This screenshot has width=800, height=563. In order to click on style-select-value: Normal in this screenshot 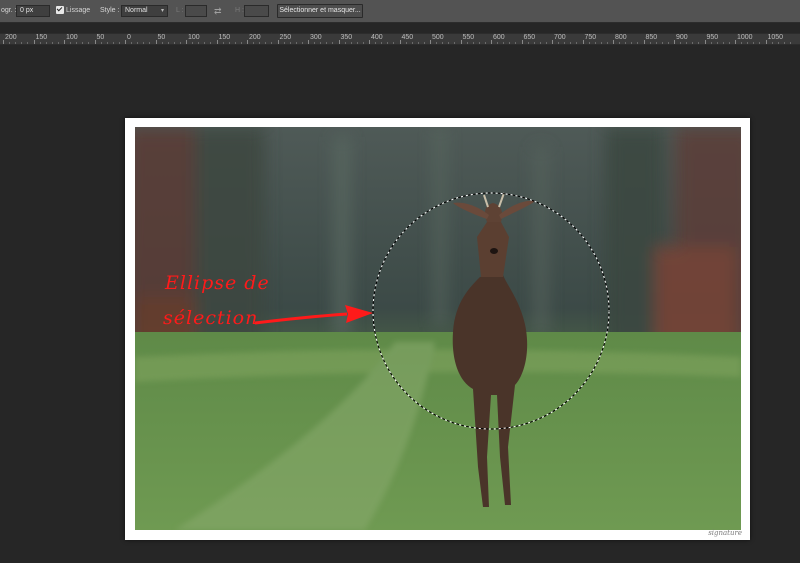, I will do `click(136, 10)`.